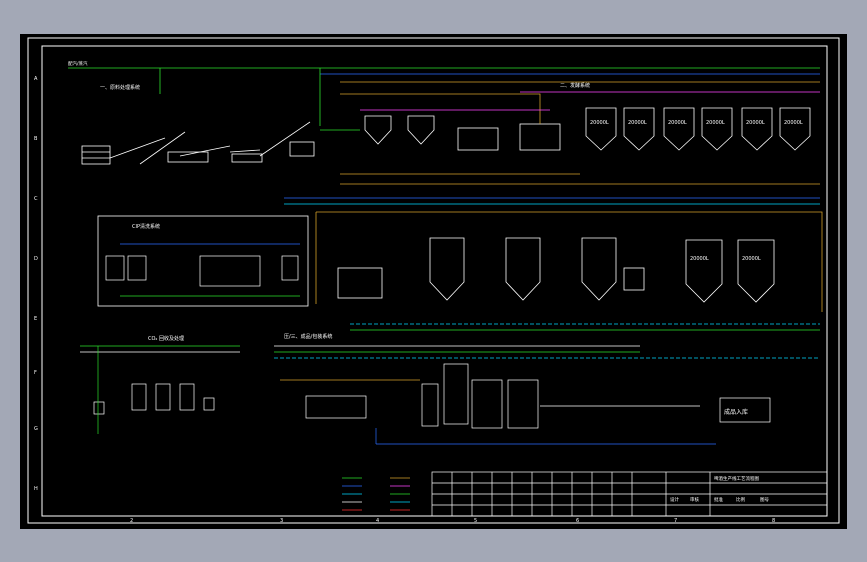 This screenshot has height=562, width=867. I want to click on border-number: 6, so click(577, 521).